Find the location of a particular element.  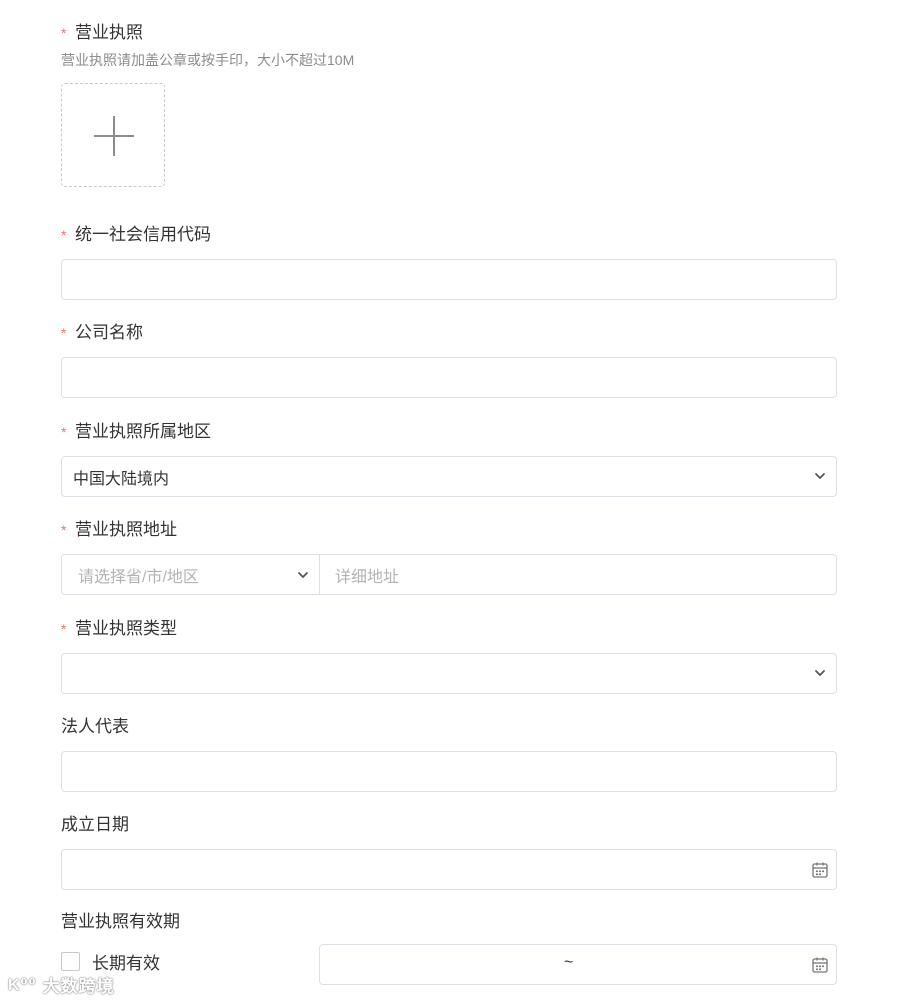

license-region-select: 中国大陆境内 is located at coordinates (449, 476).